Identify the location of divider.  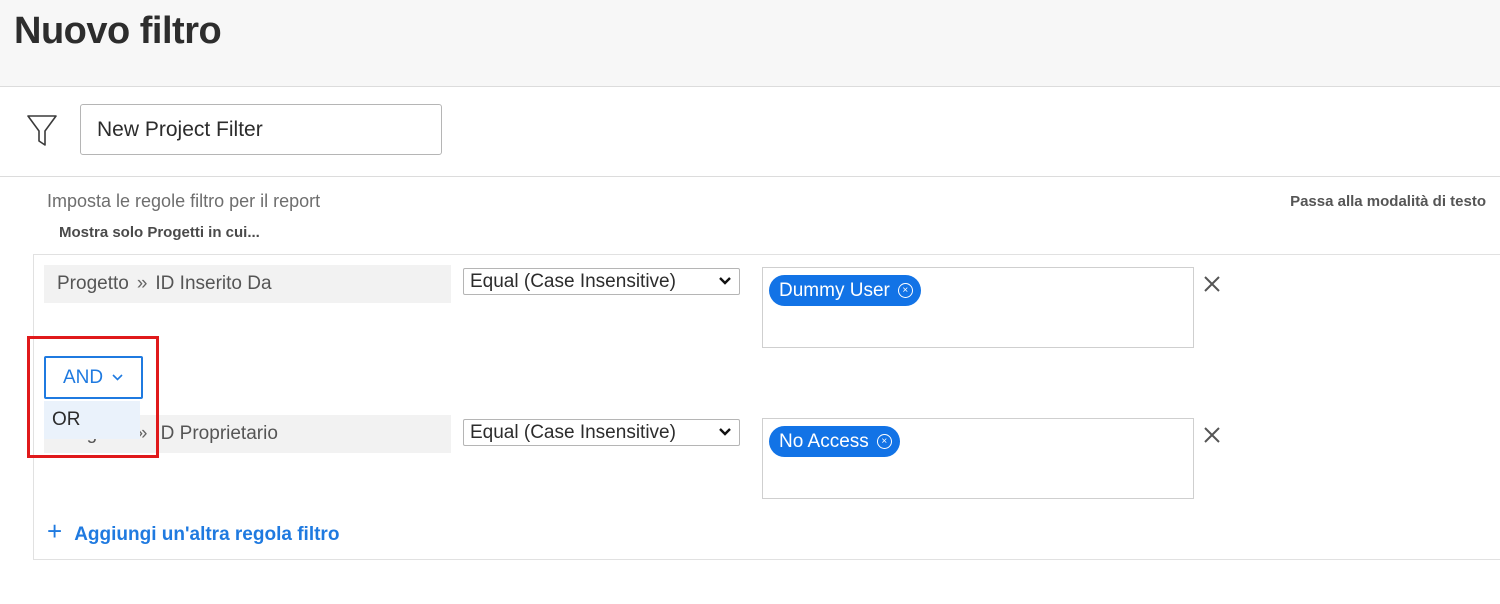
(750, 176).